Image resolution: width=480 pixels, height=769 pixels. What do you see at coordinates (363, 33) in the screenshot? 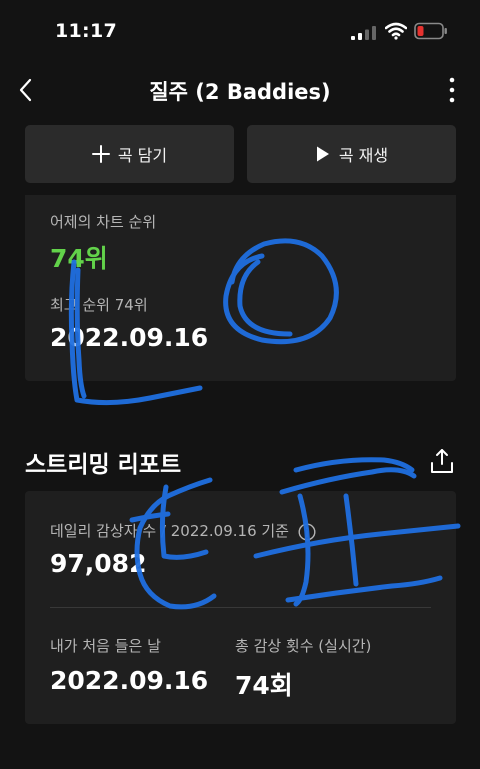
I see `signal-icon` at bounding box center [363, 33].